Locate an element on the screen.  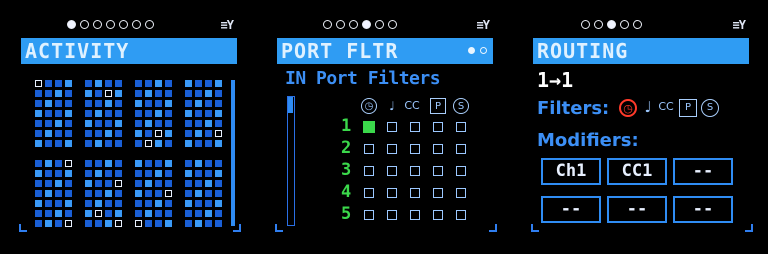
program-icon: P is located at coordinates (688, 108).